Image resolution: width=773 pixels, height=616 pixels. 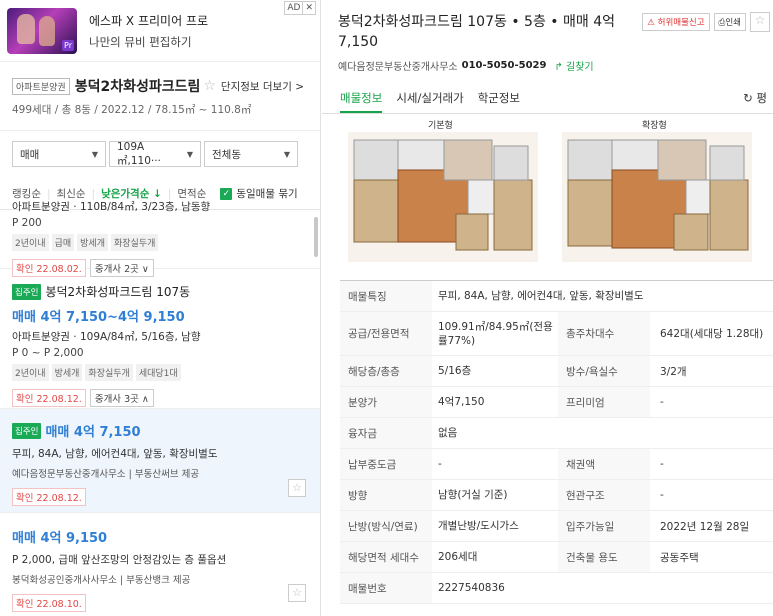 I want to click on complex-info-link: 단지정보 더보기 >, so click(x=262, y=86).